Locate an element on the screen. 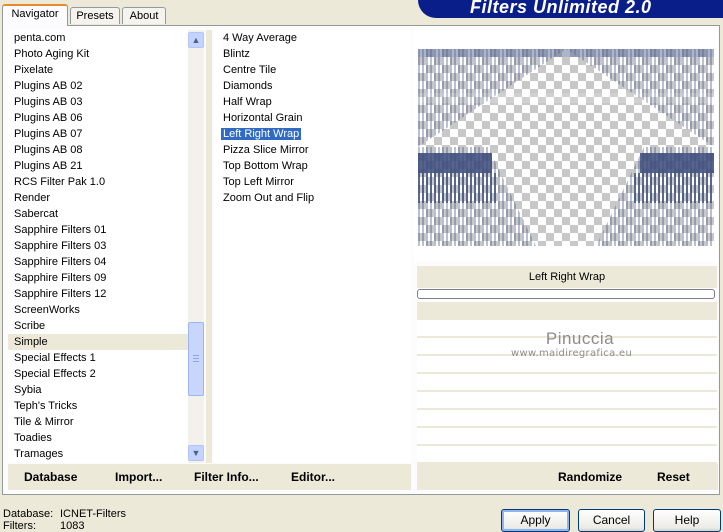 The image size is (723, 532). category-item: Sapphire Filters 03 is located at coordinates (98, 246).